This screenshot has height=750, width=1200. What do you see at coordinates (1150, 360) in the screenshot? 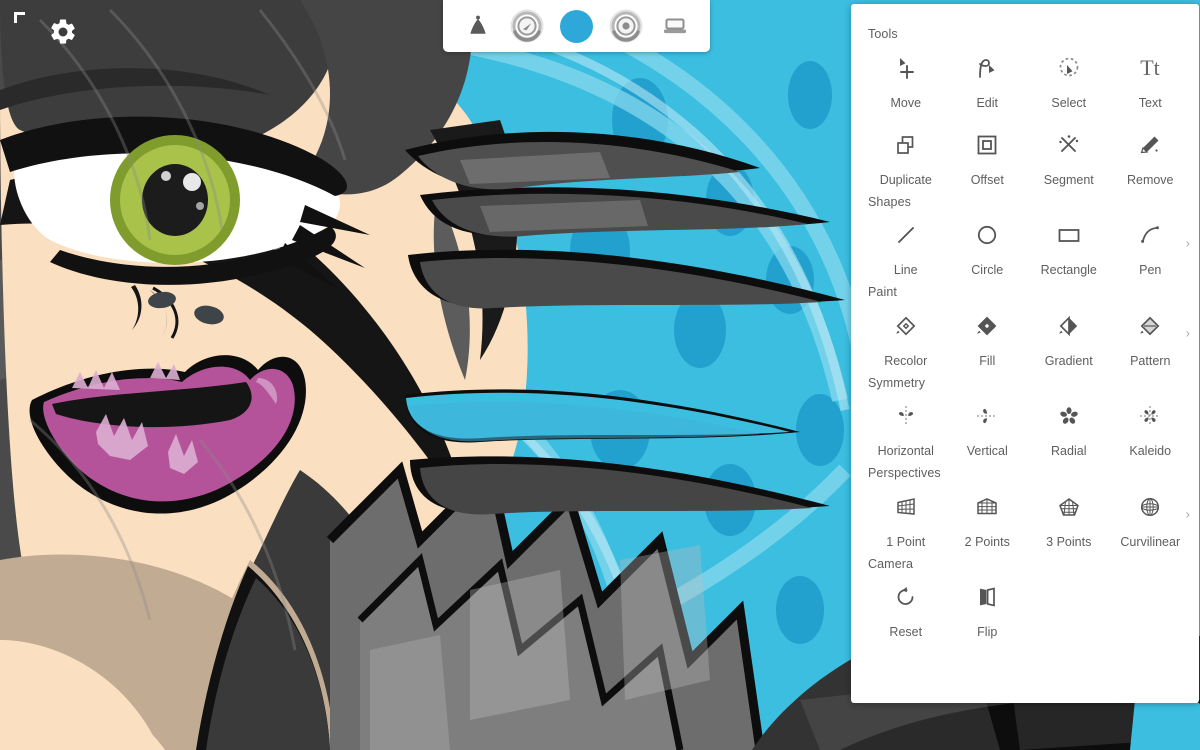
I see `paint-label: Pattern` at bounding box center [1150, 360].